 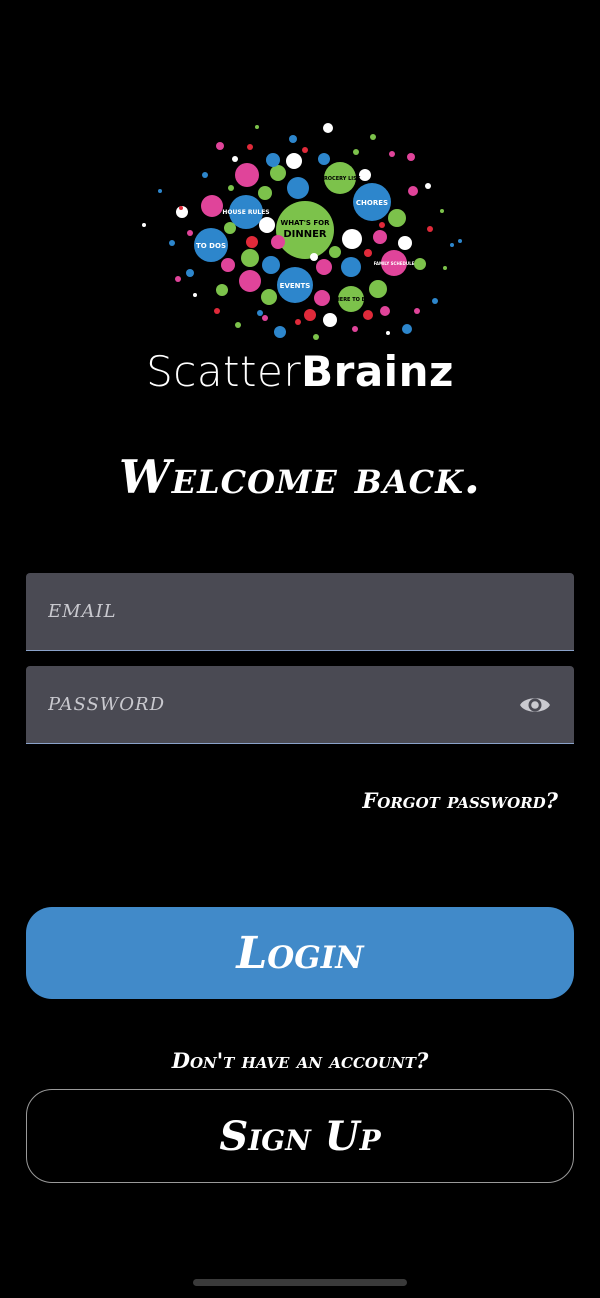 I want to click on bubble-label-family: FAMILY SCHEDULE, so click(x=394, y=263).